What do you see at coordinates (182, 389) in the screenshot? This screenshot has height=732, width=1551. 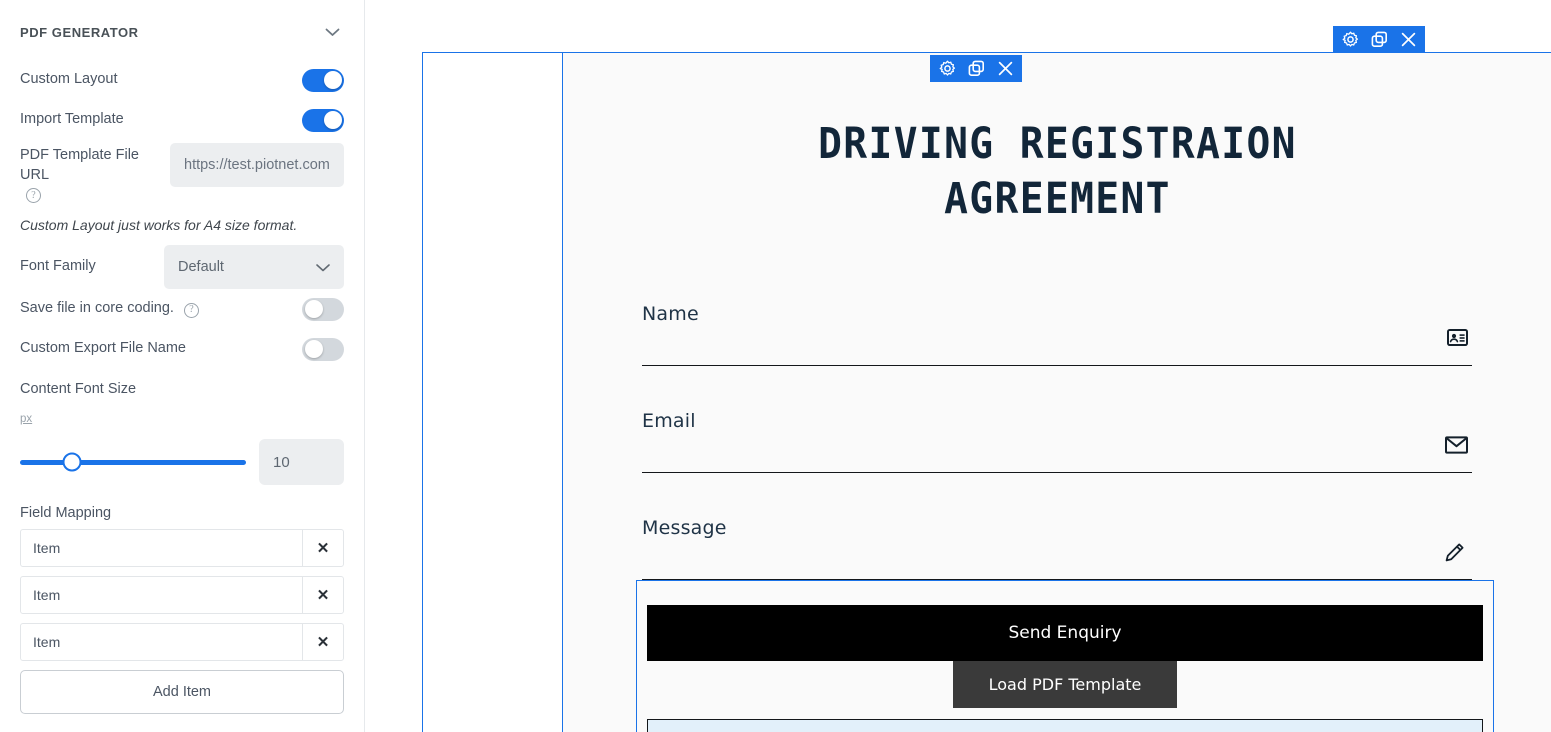 I see `content-font-size-header: Content Font Size` at bounding box center [182, 389].